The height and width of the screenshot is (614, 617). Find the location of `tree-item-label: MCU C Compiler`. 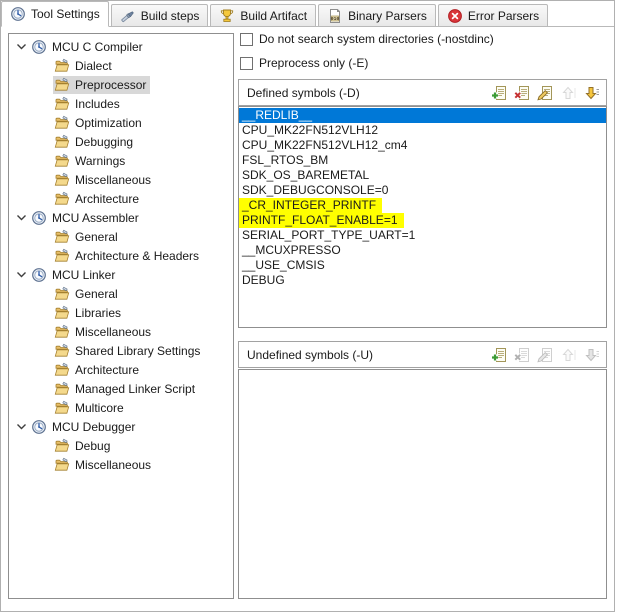

tree-item-label: MCU C Compiler is located at coordinates (97, 46).